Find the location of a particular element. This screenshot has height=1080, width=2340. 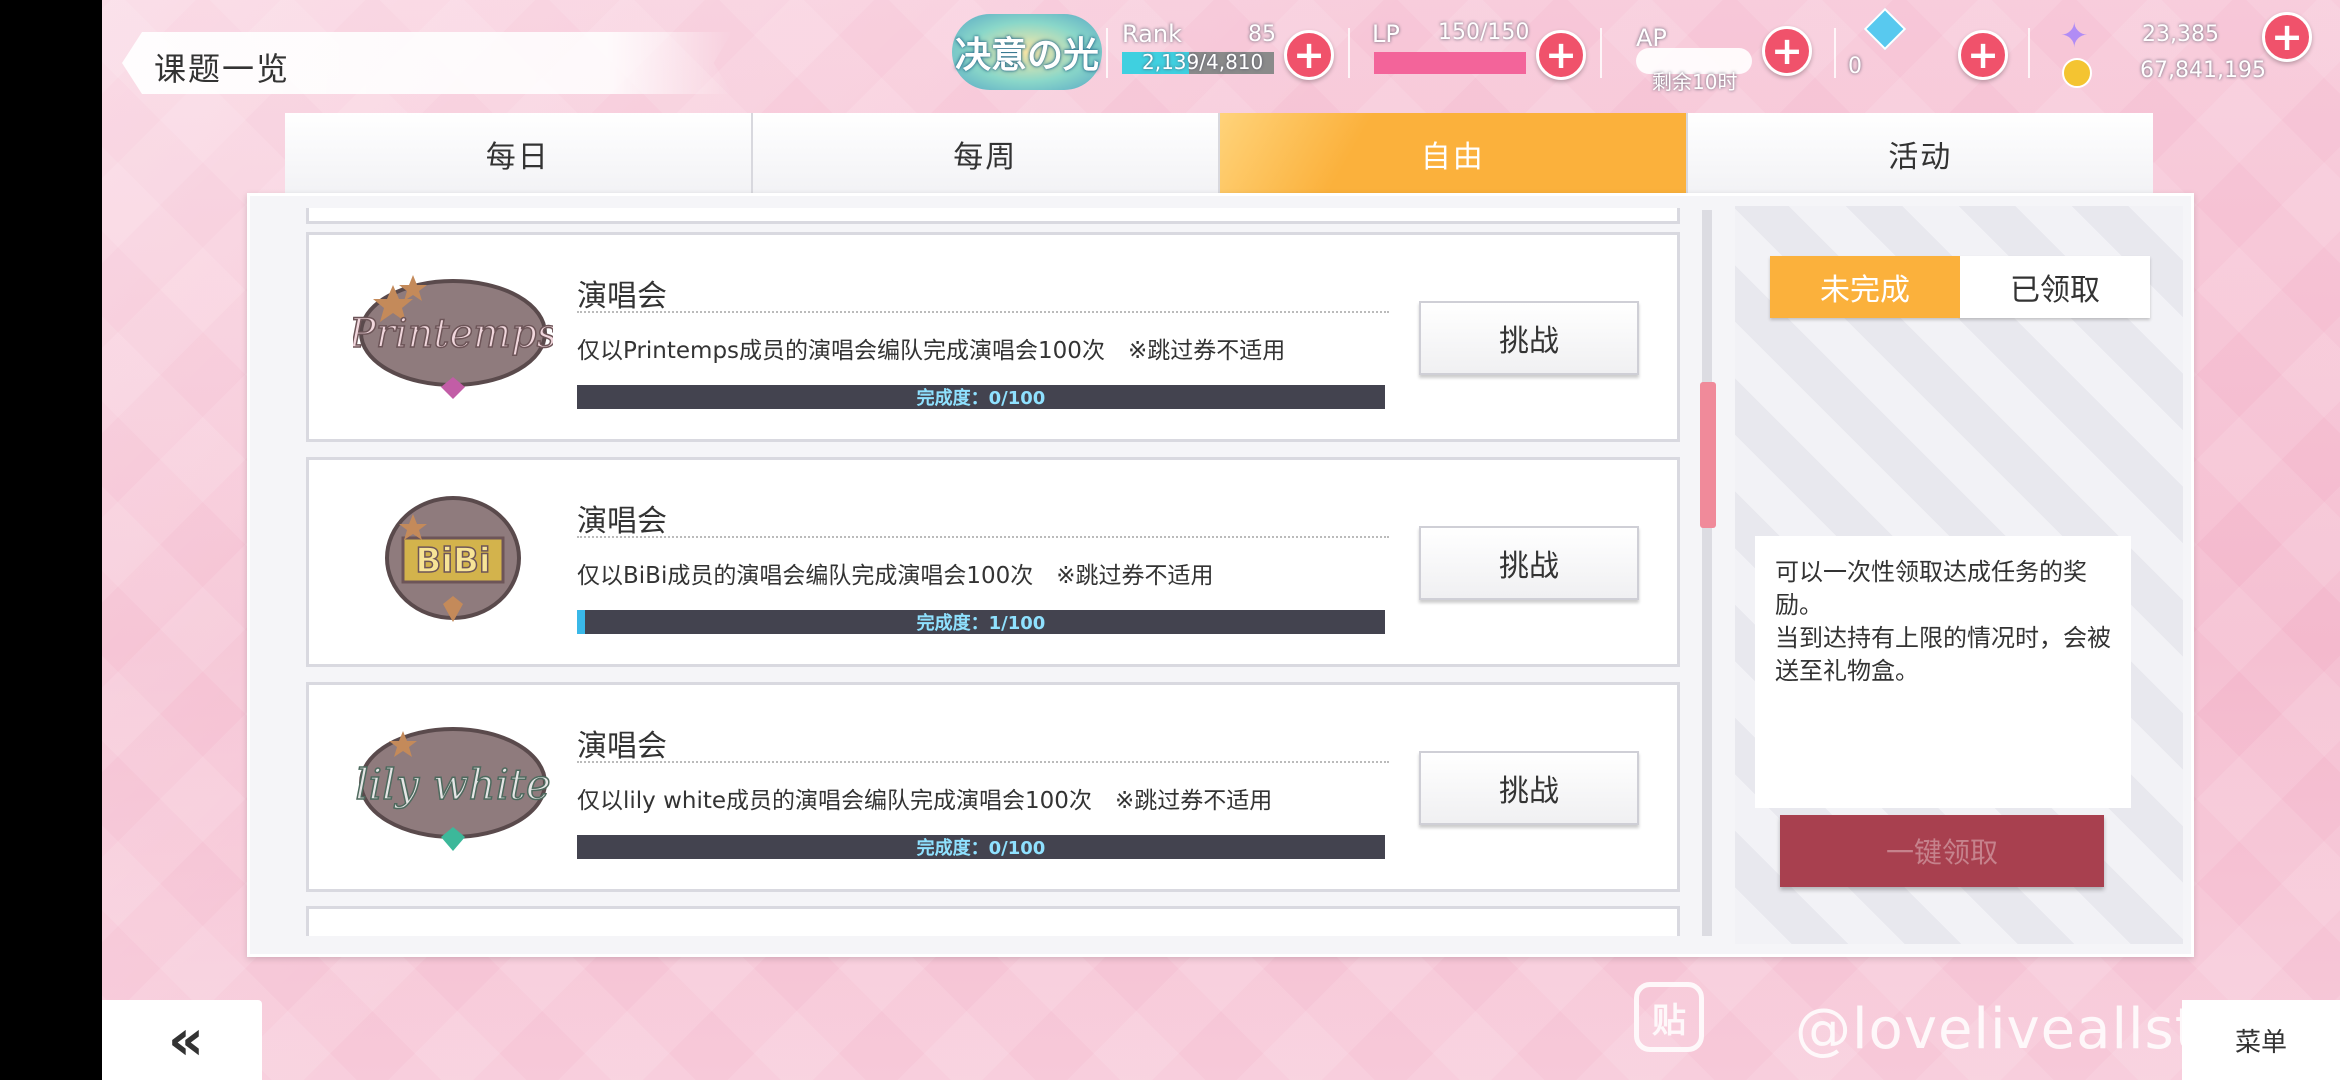

rank-value: 85 is located at coordinates (1262, 34).